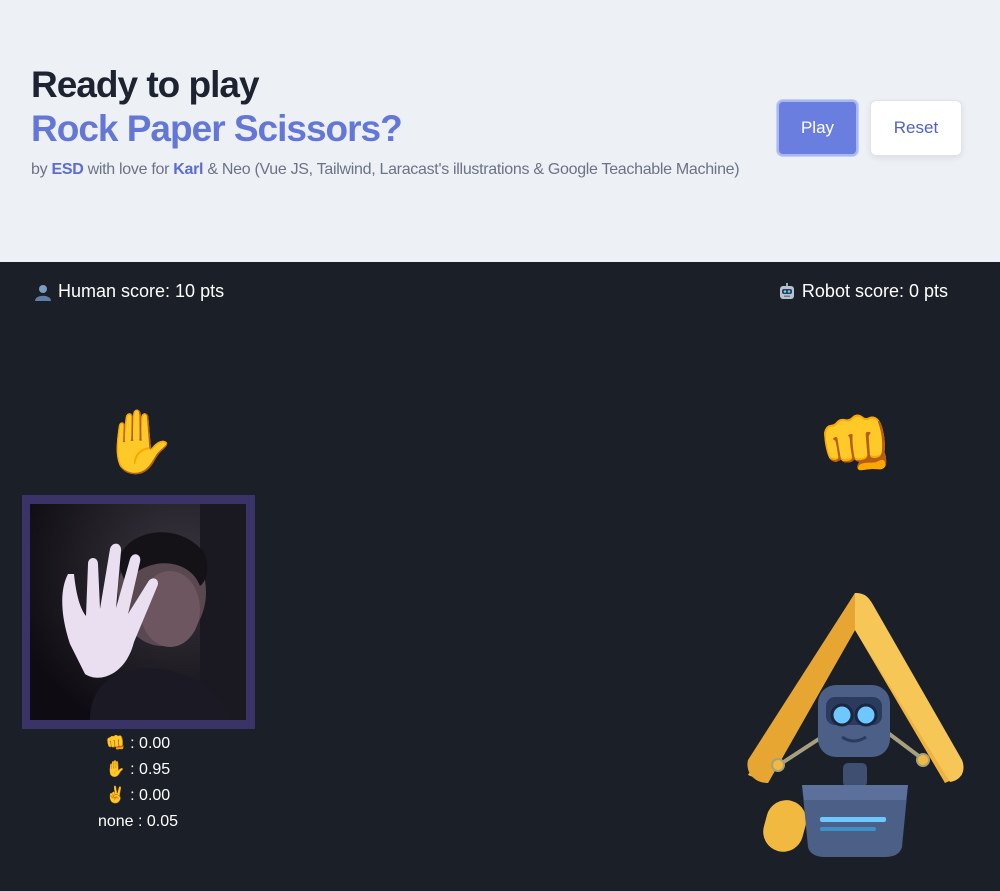  I want to click on bust-in-silhouette-icon, so click(43, 292).